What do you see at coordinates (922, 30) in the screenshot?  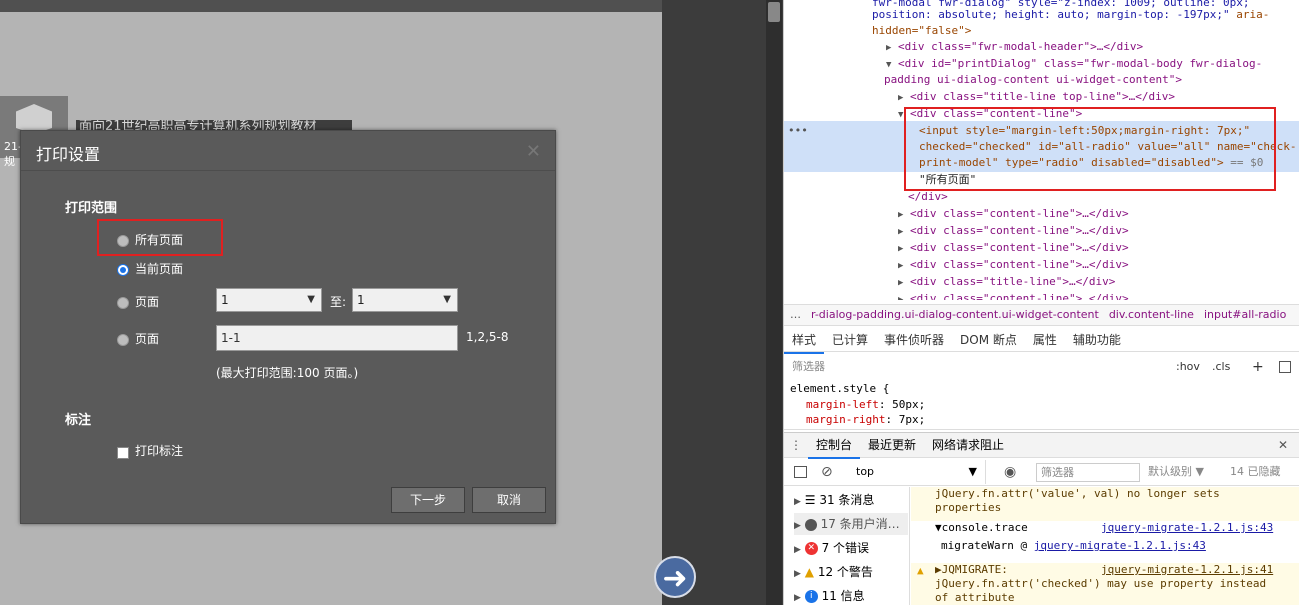 I see `code-line: hidden="false">` at bounding box center [922, 30].